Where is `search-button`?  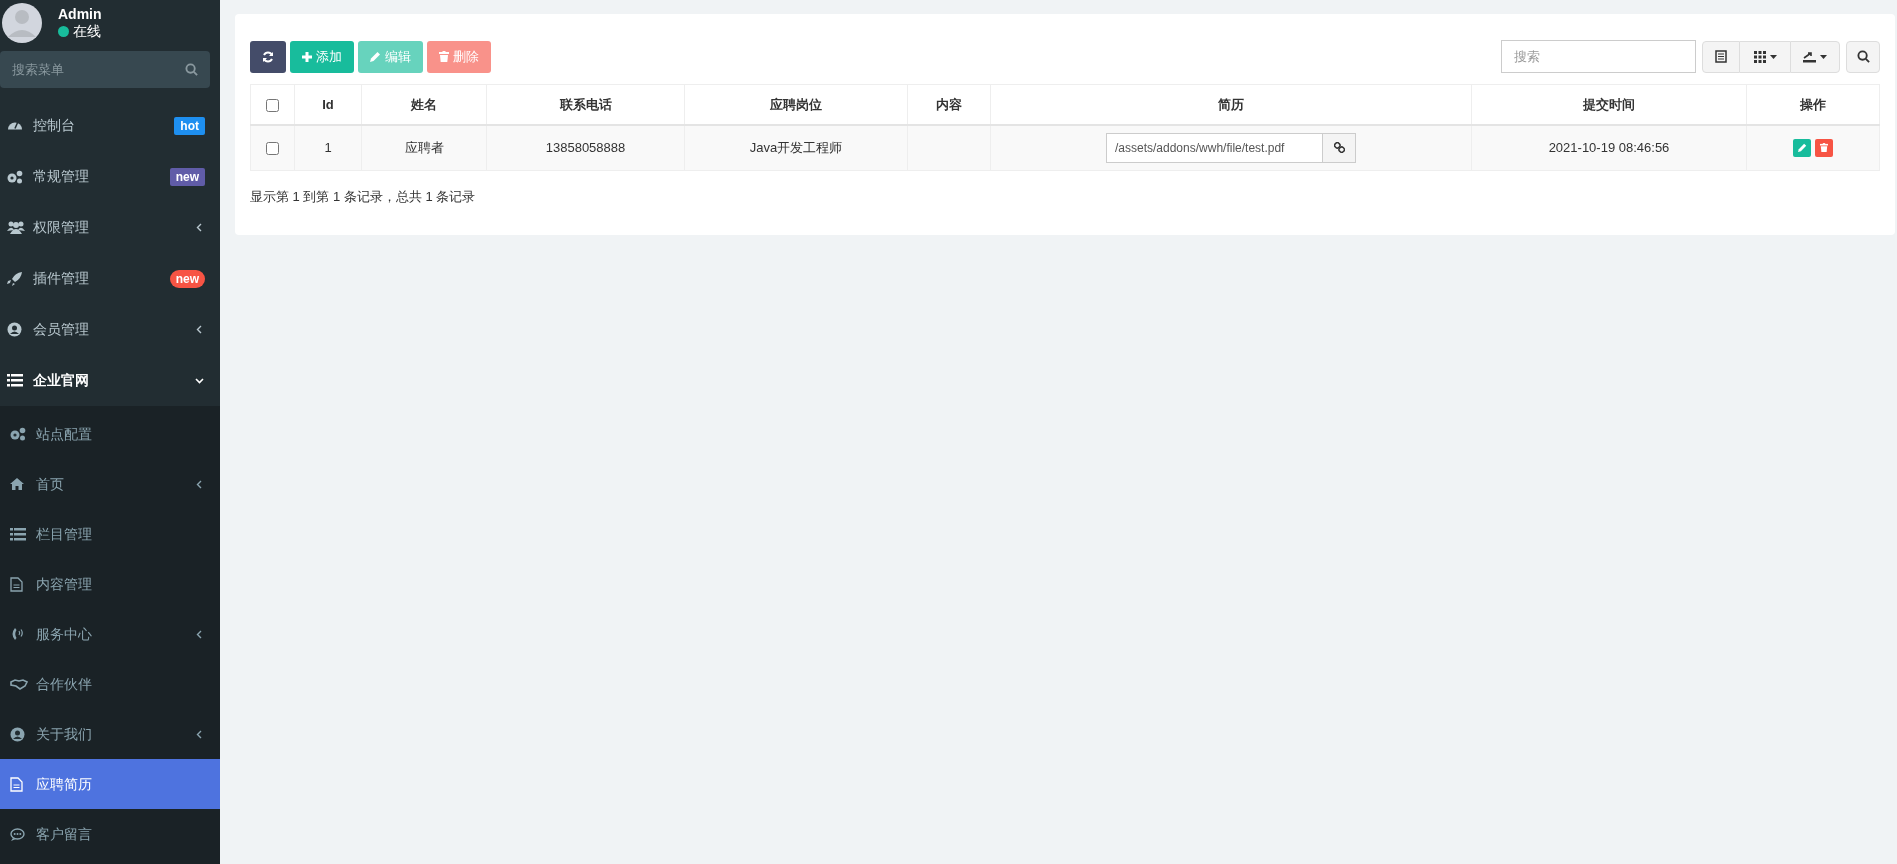 search-button is located at coordinates (1863, 56).